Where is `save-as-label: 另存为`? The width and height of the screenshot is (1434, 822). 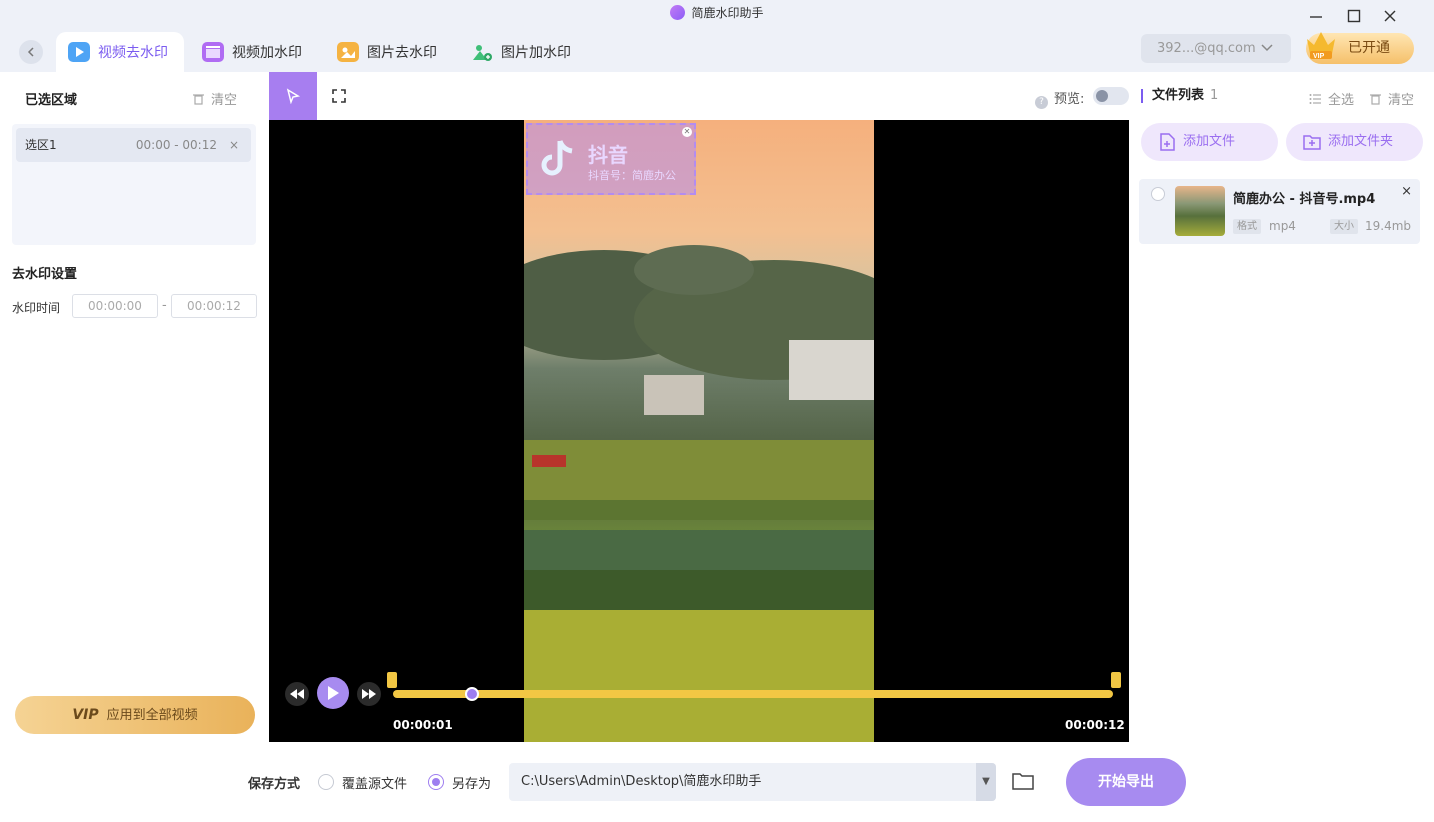
save-as-label: 另存为 is located at coordinates (471, 782).